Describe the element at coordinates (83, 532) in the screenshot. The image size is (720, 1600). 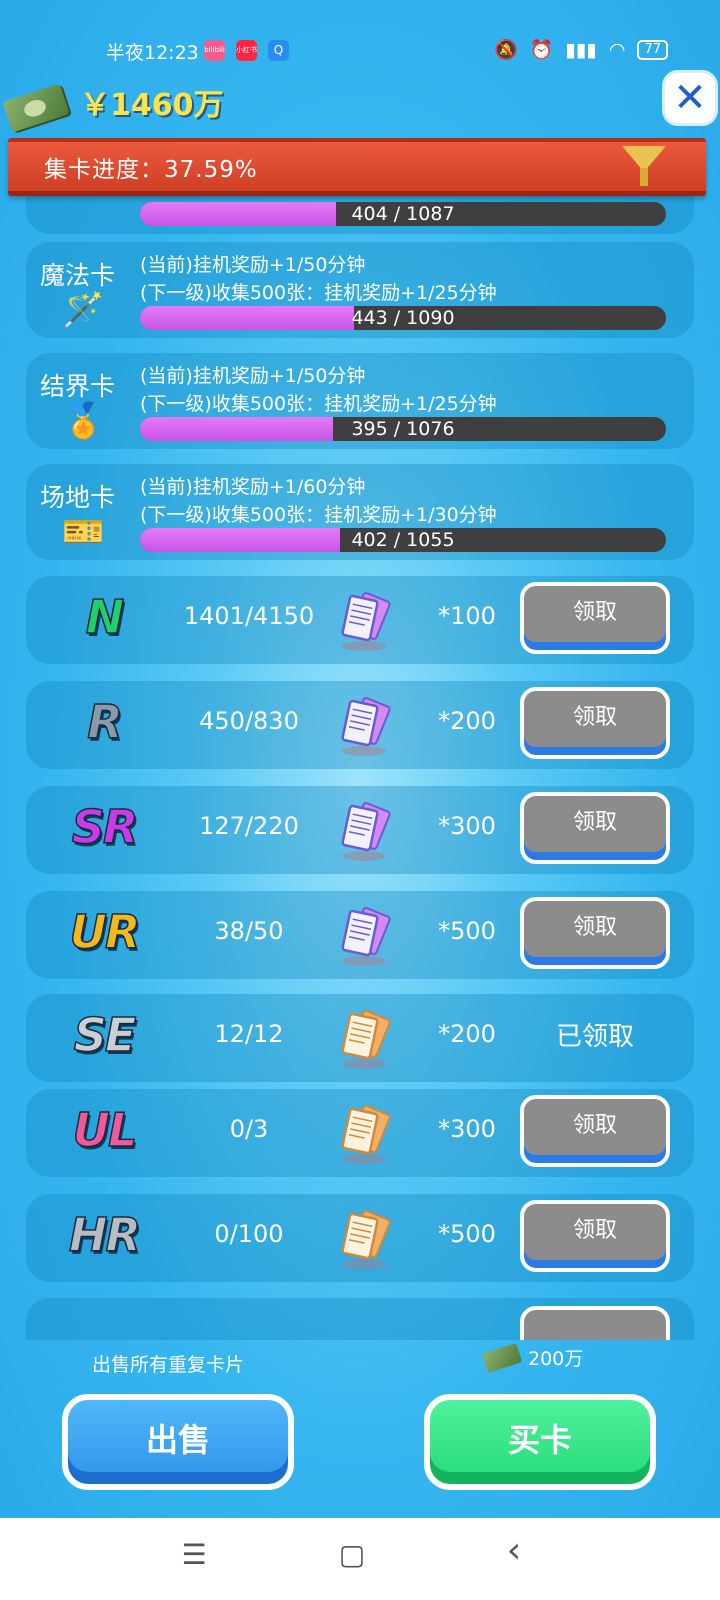
I see `field-card-icon: 🎫` at that location.